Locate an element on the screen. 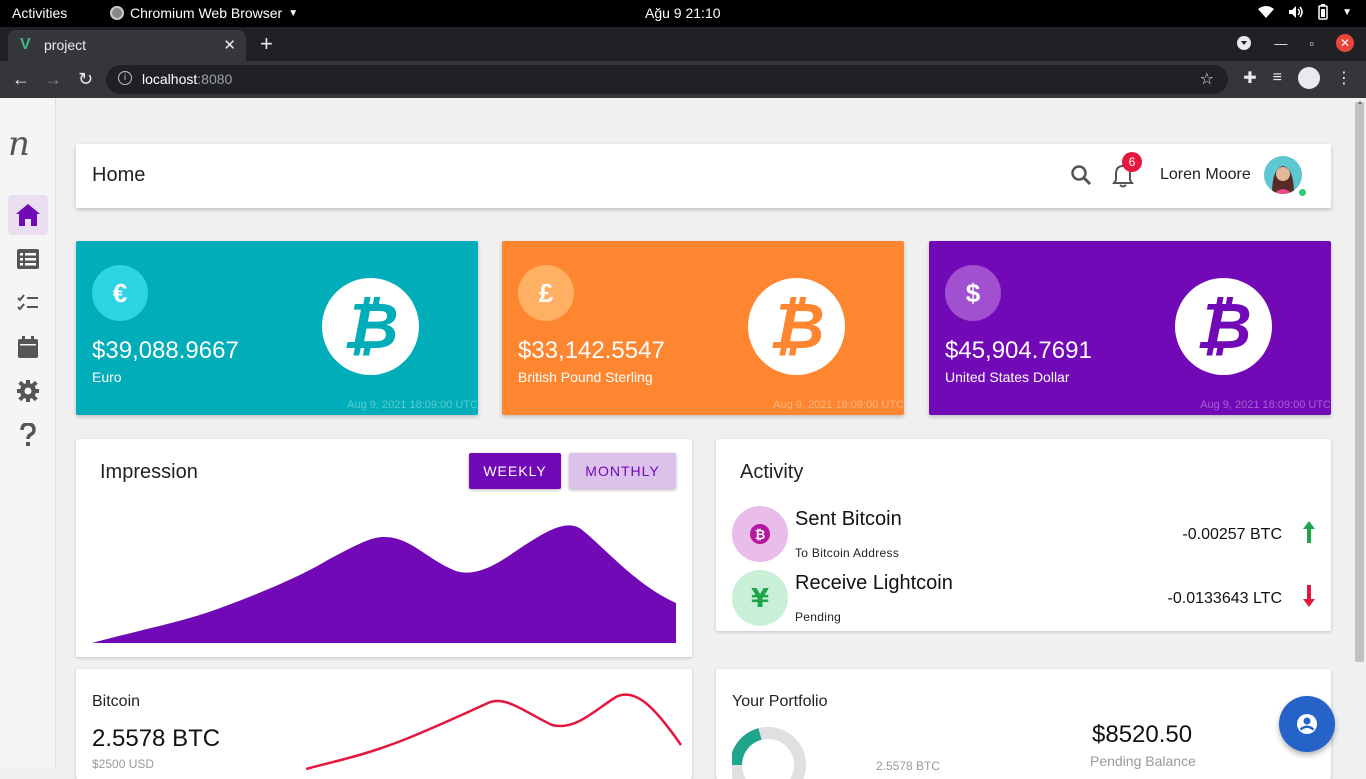 This screenshot has height=779, width=1366. url-text: localhost:8080 is located at coordinates (187, 79).